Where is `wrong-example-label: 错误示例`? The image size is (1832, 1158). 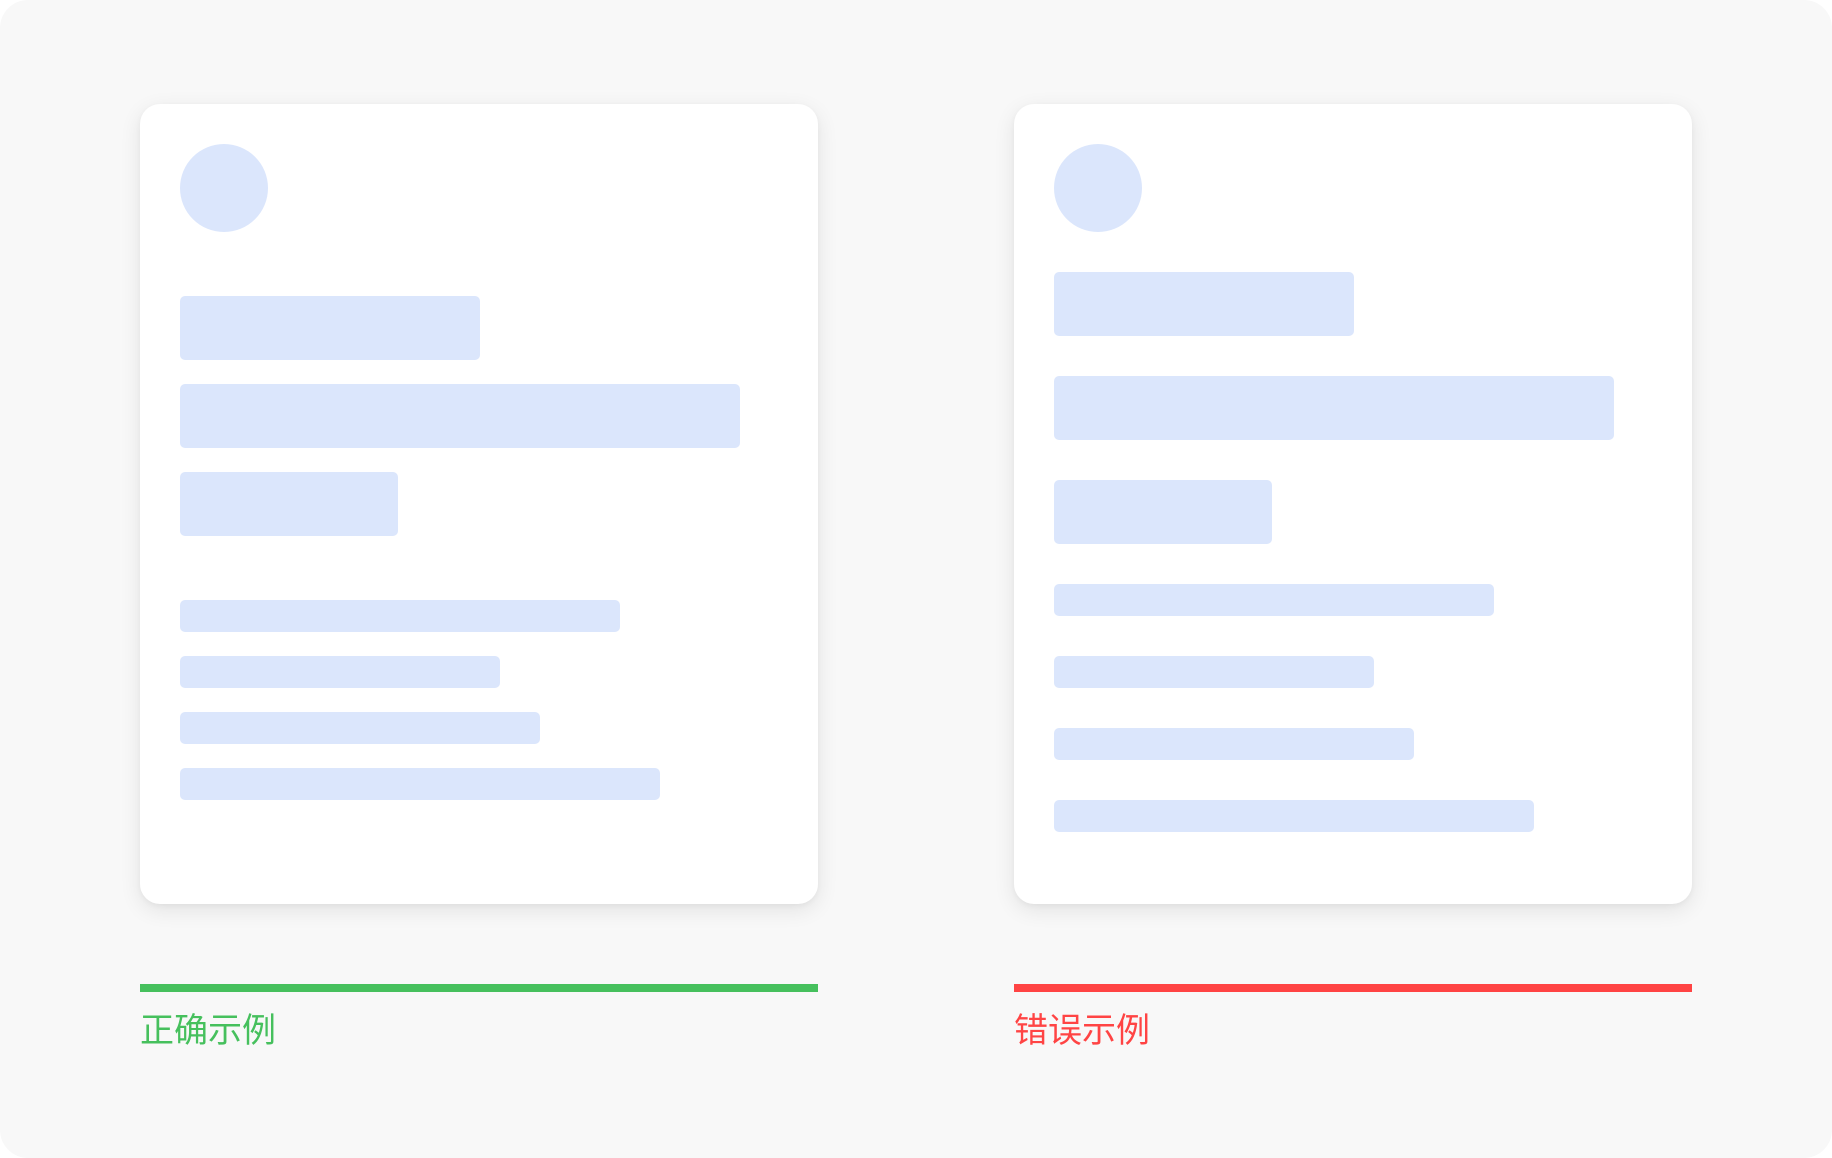
wrong-example-label: 错误示例 is located at coordinates (1082, 1031).